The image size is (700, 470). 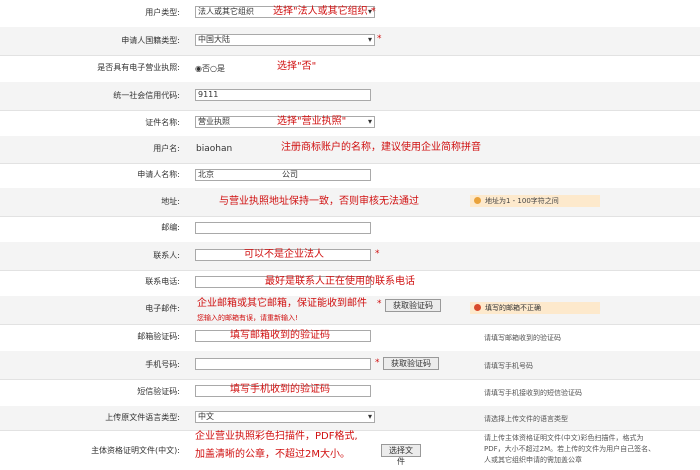 I want to click on row-postcode: 邮编:, so click(x=350, y=229).